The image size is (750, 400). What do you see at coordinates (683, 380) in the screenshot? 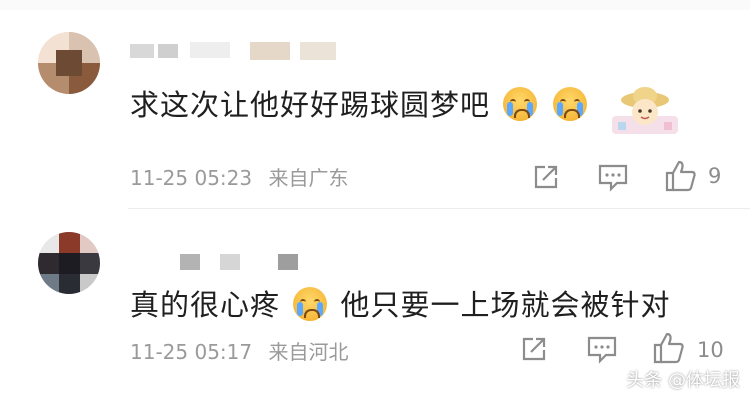
I see `source-watermark: 头条 @体坛报` at bounding box center [683, 380].